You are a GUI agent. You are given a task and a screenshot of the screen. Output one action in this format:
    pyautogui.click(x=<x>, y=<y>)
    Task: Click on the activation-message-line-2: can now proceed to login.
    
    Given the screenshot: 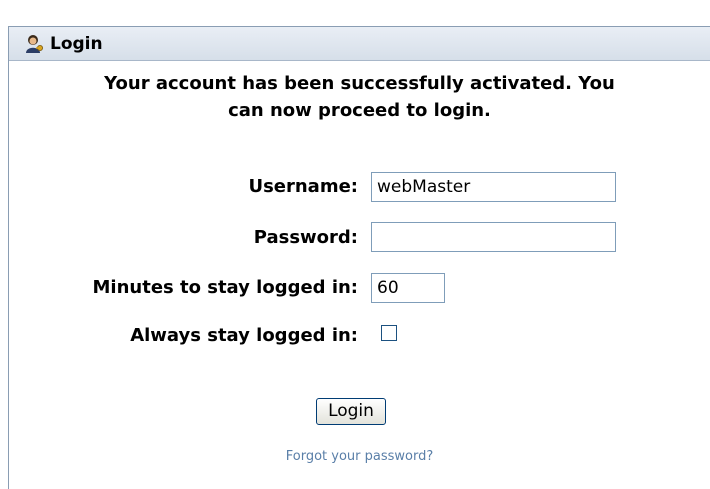 What is the action you would take?
    pyautogui.click(x=359, y=110)
    